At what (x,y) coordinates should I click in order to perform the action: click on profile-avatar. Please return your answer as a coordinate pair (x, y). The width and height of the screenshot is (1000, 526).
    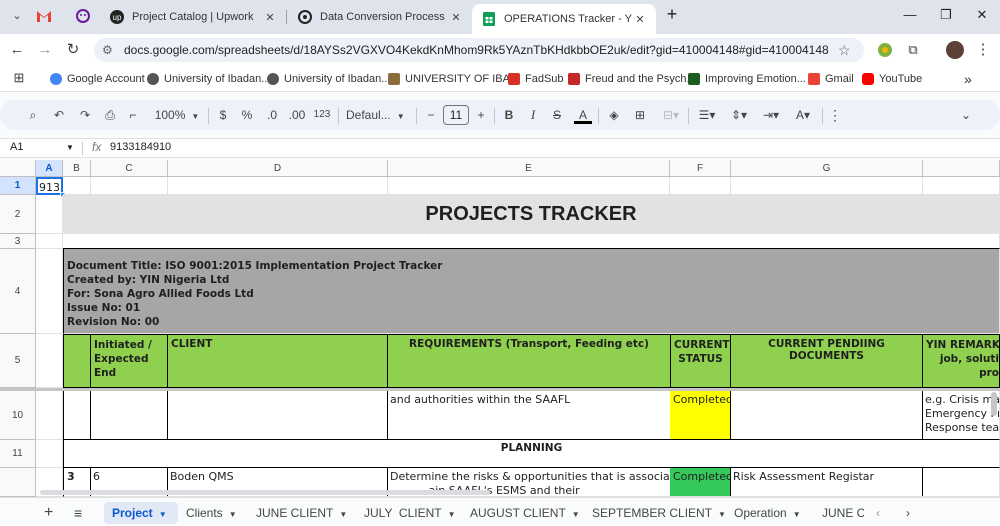
    Looking at the image, I should click on (955, 50).